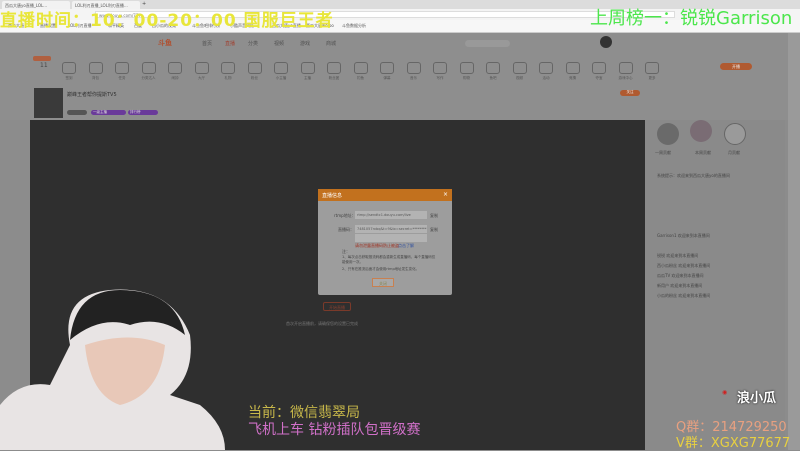  Describe the element at coordinates (332, 196) in the screenshot. I see `dialog-title: 直播信息` at that location.